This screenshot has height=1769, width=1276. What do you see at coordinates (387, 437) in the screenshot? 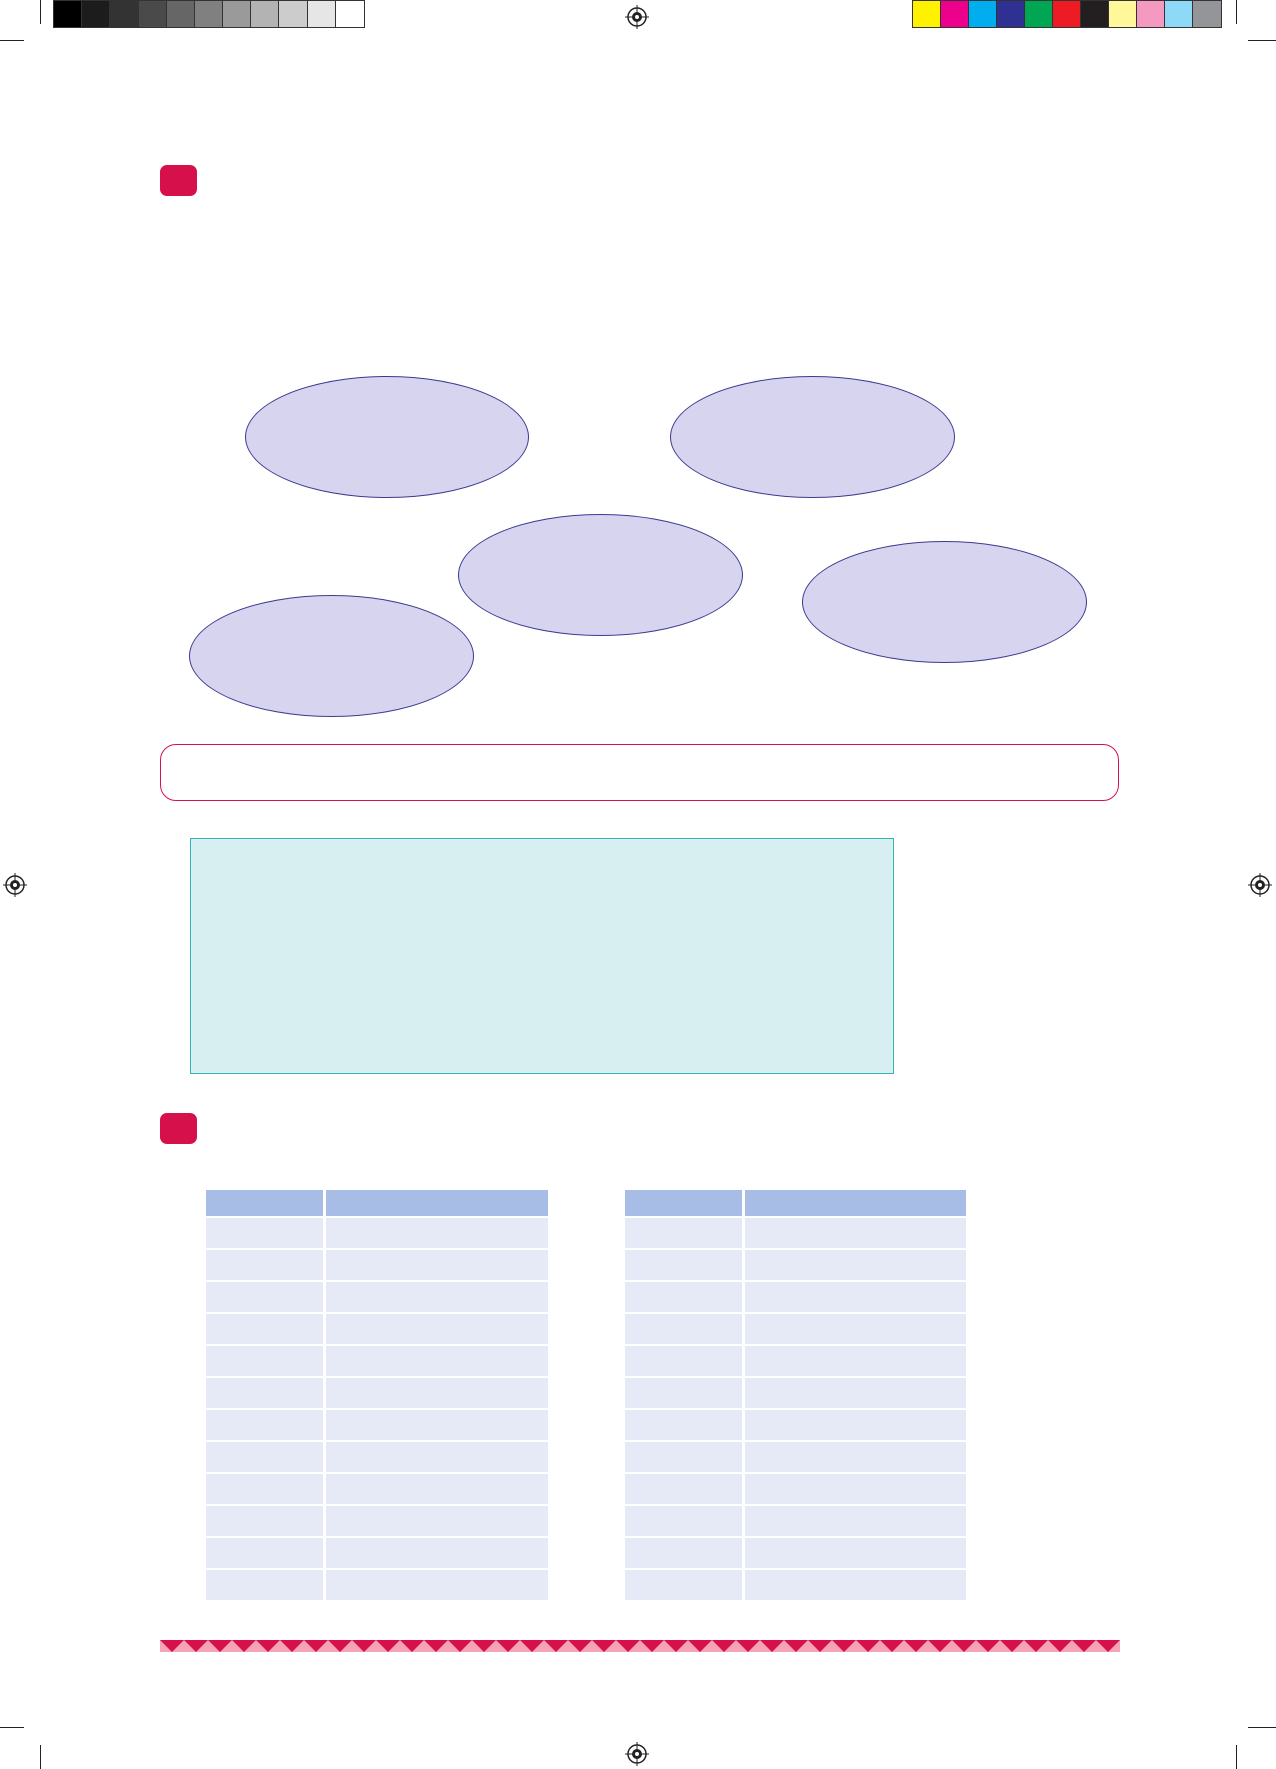
I see `ellipse-top-left` at bounding box center [387, 437].